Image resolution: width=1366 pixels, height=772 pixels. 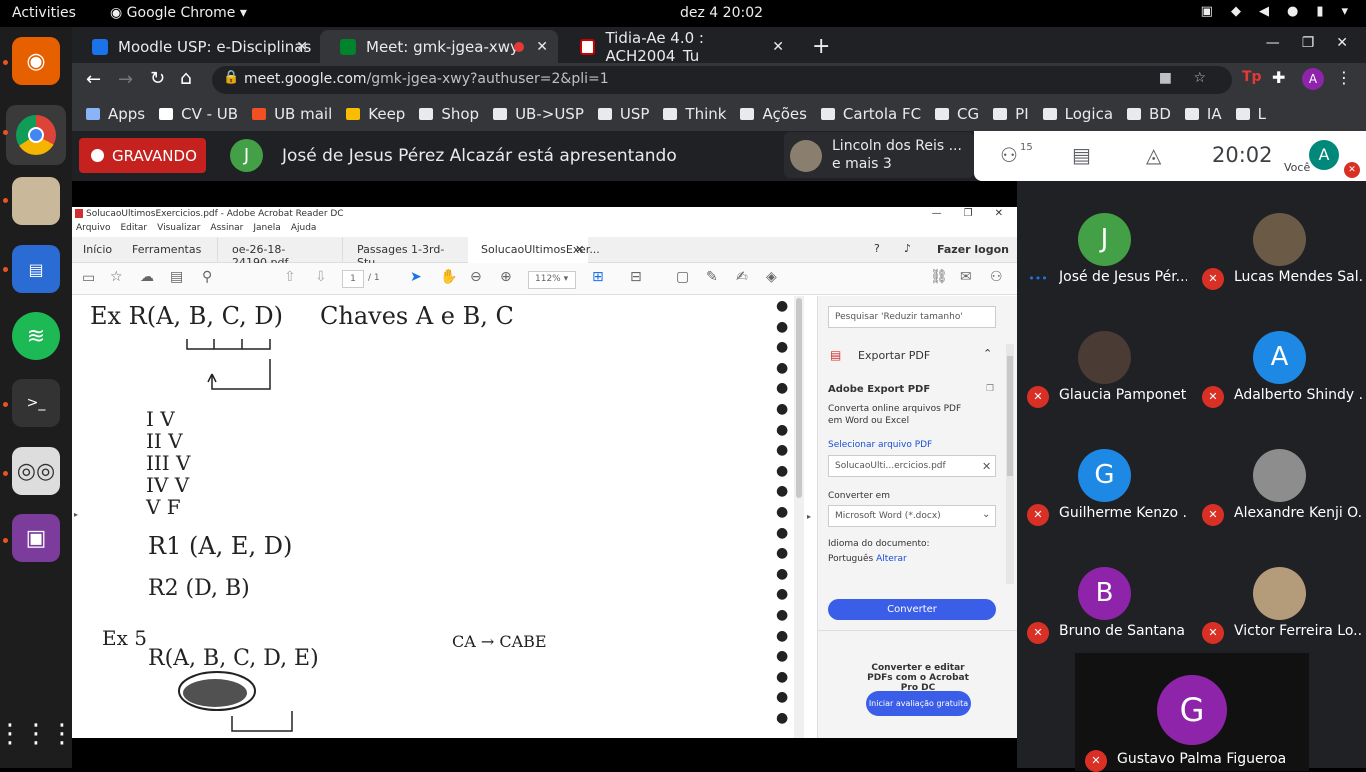 What do you see at coordinates (1153, 155) in the screenshot?
I see `activities-icon: ◬` at bounding box center [1153, 155].